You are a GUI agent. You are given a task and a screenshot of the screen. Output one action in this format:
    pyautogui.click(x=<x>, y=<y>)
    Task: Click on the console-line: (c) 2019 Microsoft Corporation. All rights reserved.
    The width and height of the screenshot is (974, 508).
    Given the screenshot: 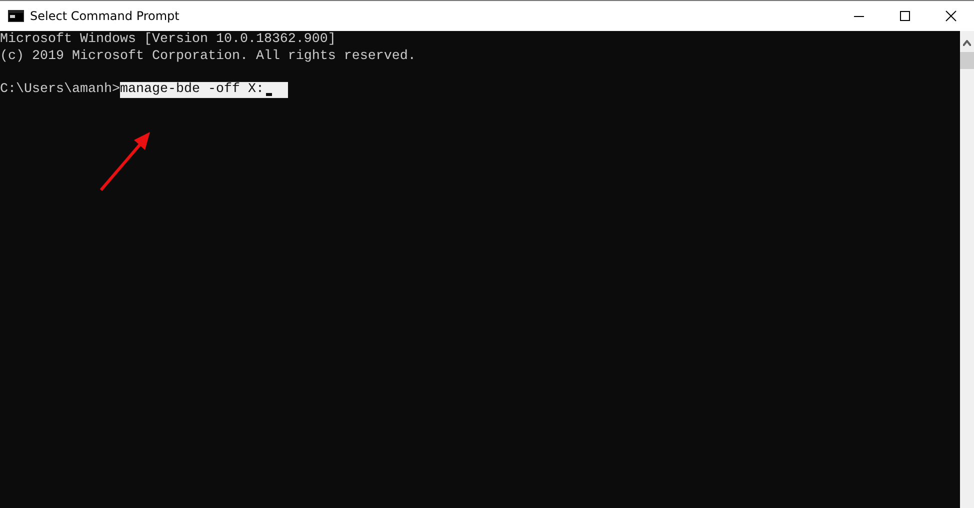 What is the action you would take?
    pyautogui.click(x=208, y=56)
    